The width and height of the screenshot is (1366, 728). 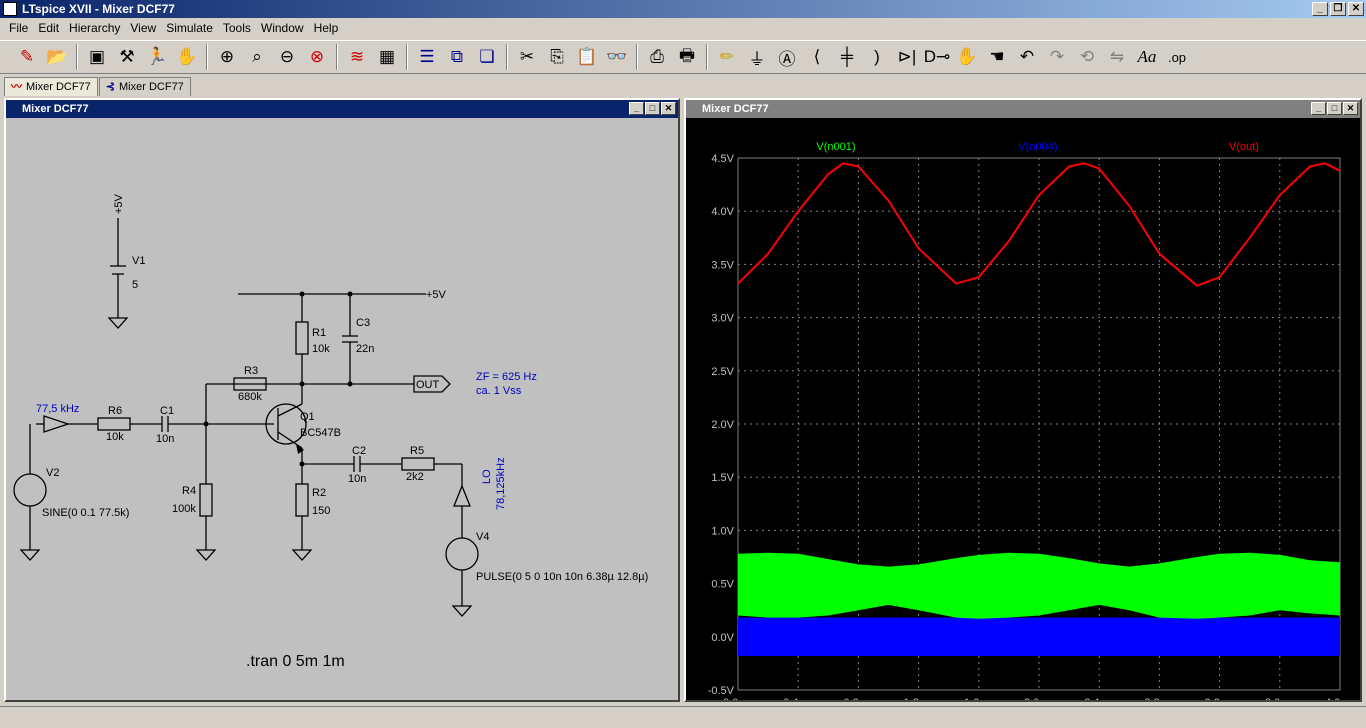 What do you see at coordinates (636, 108) in the screenshot?
I see `schematic-minimize-button: _` at bounding box center [636, 108].